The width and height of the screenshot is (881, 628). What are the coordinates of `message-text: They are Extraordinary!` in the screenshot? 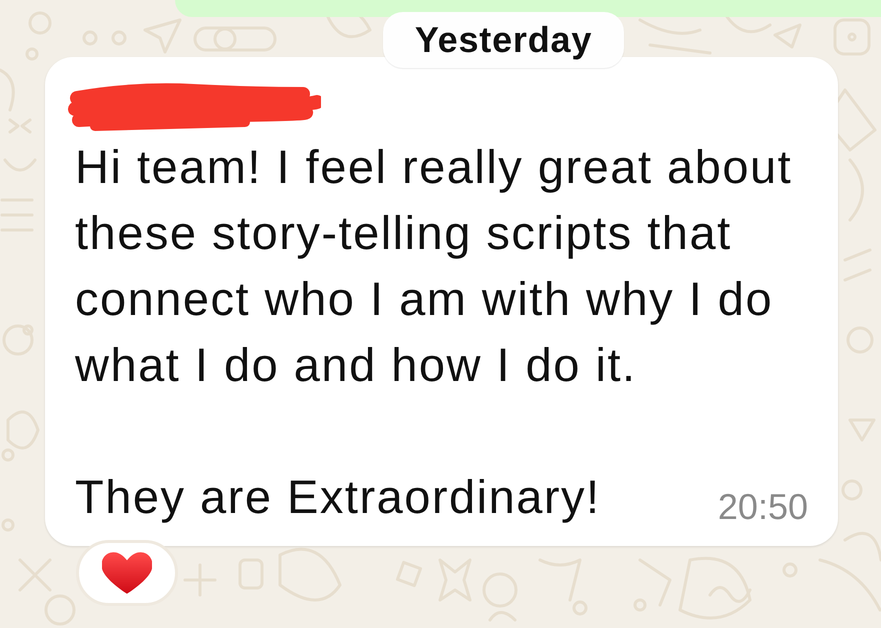 It's located at (338, 497).